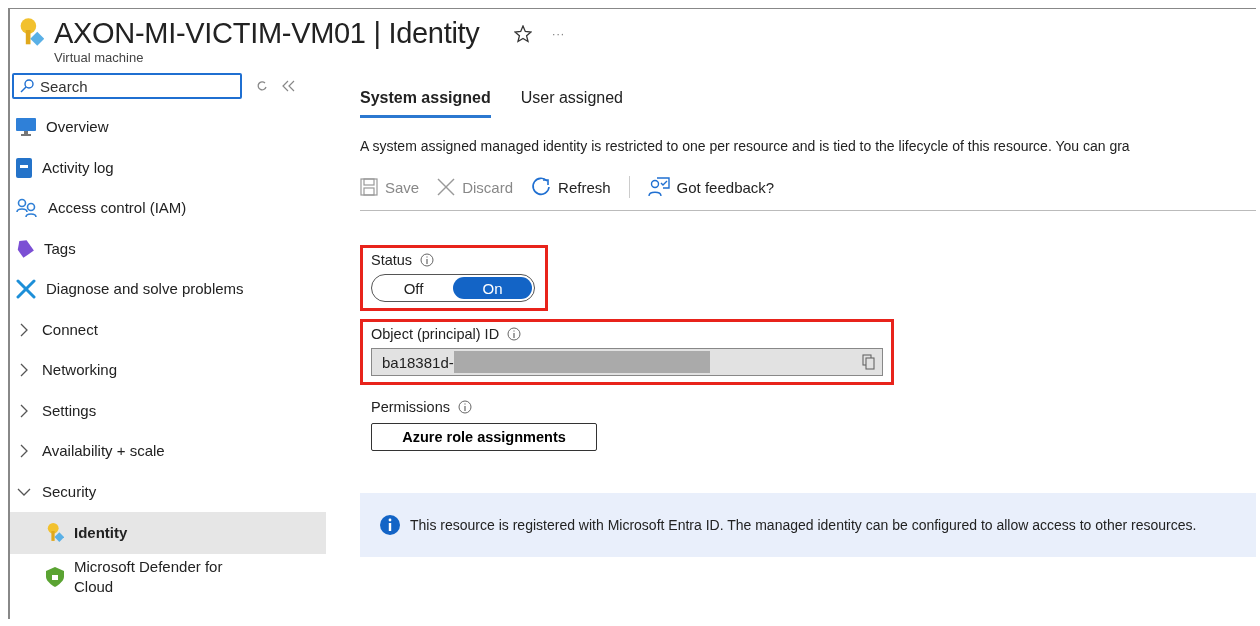 The image size is (1260, 626). I want to click on copy-icon, so click(869, 362).